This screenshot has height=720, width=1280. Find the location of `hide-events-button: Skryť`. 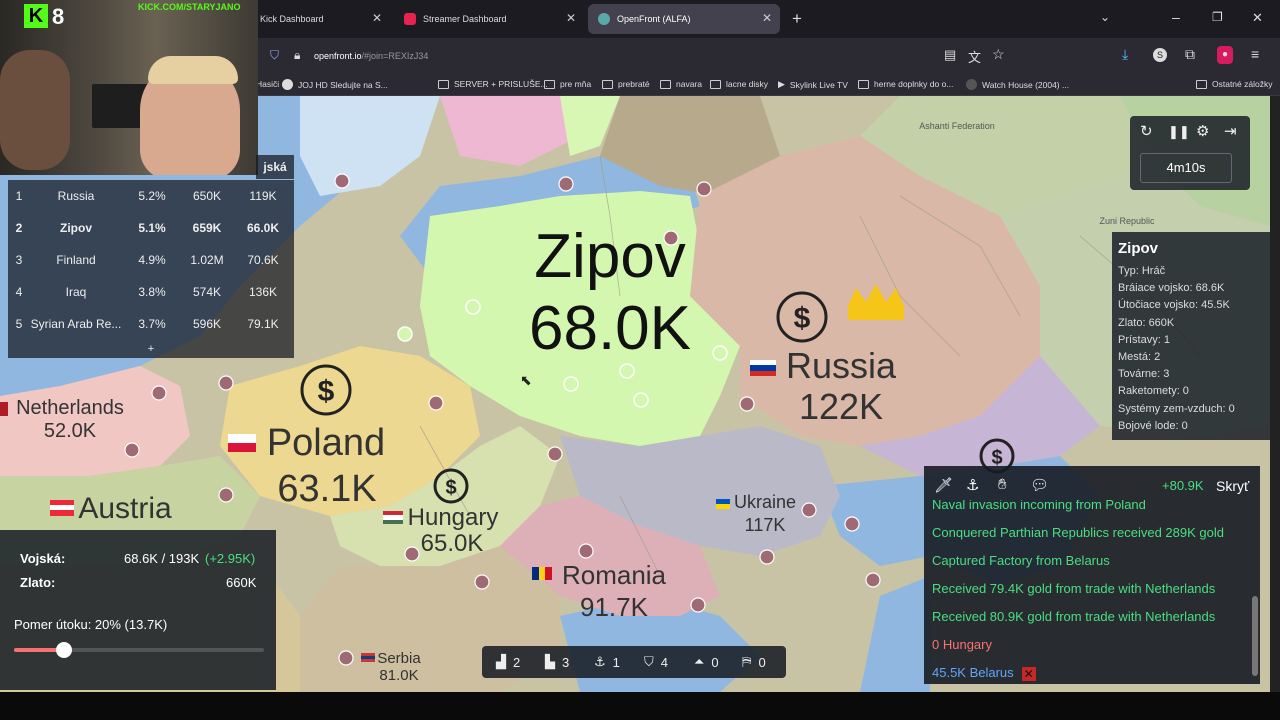

hide-events-button: Skryť is located at coordinates (1232, 486).